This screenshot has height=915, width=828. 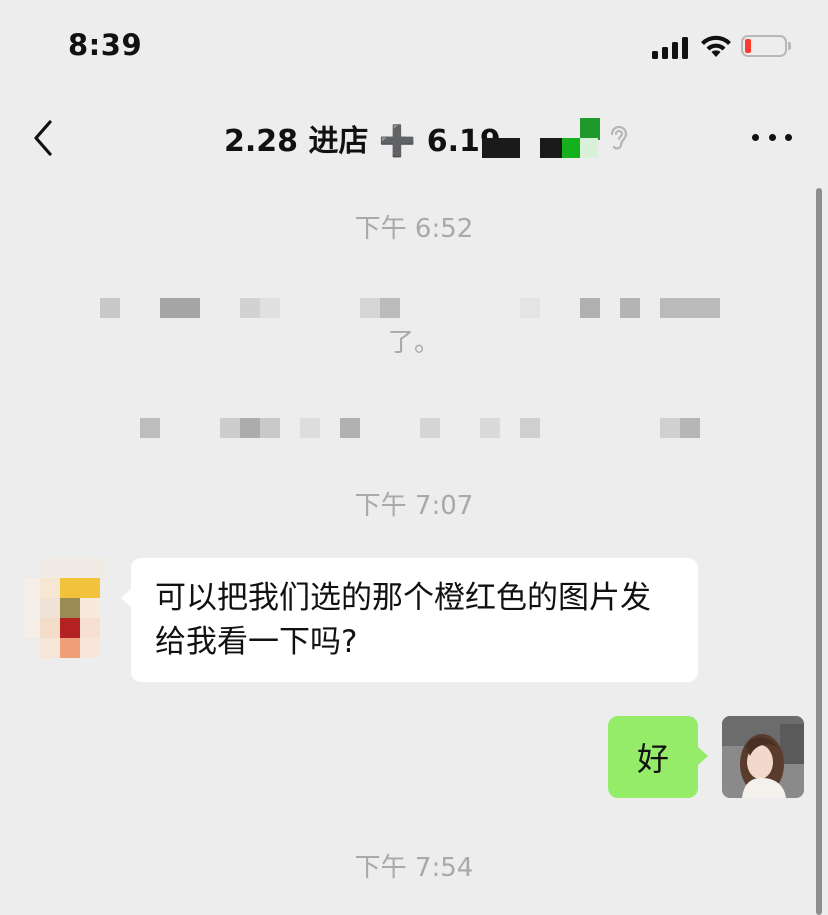 I want to click on ear-icon, so click(x=619, y=137).